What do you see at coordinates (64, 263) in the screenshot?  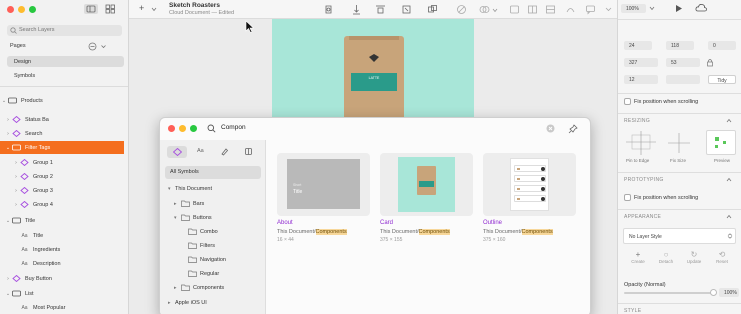 I see `layer-description: Aa Description` at bounding box center [64, 263].